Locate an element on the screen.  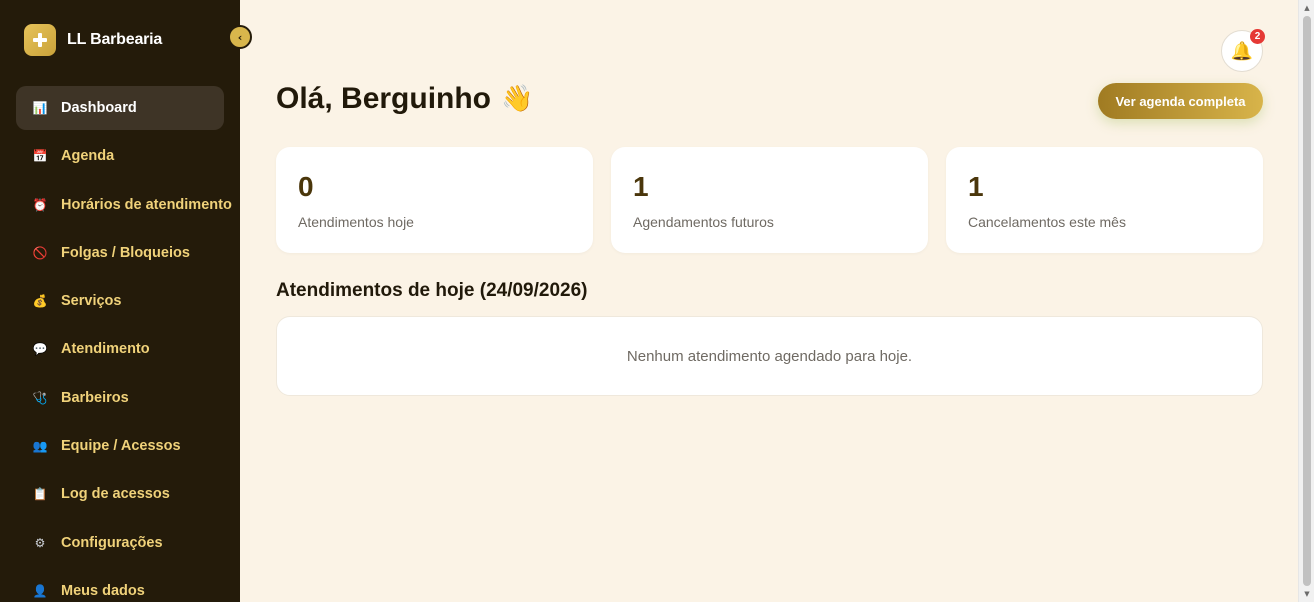
plus-logo-icon is located at coordinates (40, 40).